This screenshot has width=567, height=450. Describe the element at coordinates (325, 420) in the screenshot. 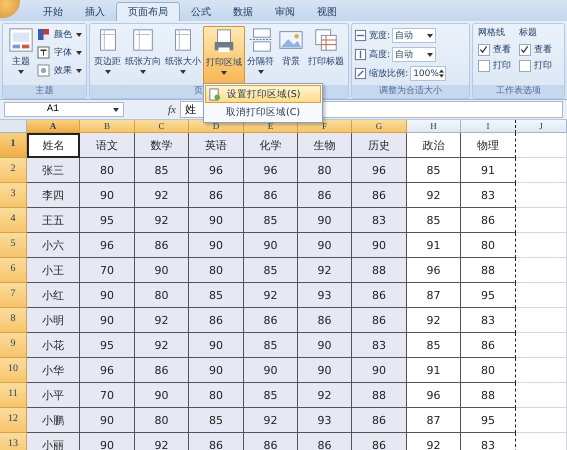

I see `table-cell: 93` at that location.